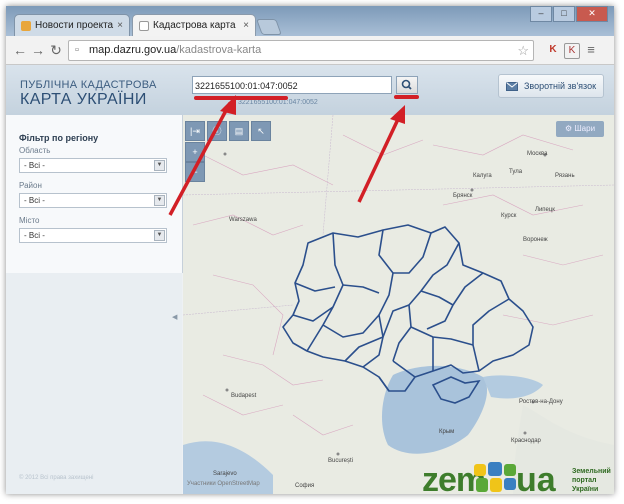 This screenshot has height=504, width=624. What do you see at coordinates (305, 486) in the screenshot?
I see `map-label-sofia: София` at bounding box center [305, 486].